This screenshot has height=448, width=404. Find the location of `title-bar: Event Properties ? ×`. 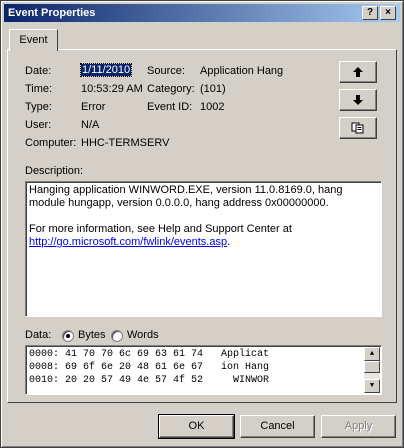

title-bar: Event Properties ? × is located at coordinates (202, 13).